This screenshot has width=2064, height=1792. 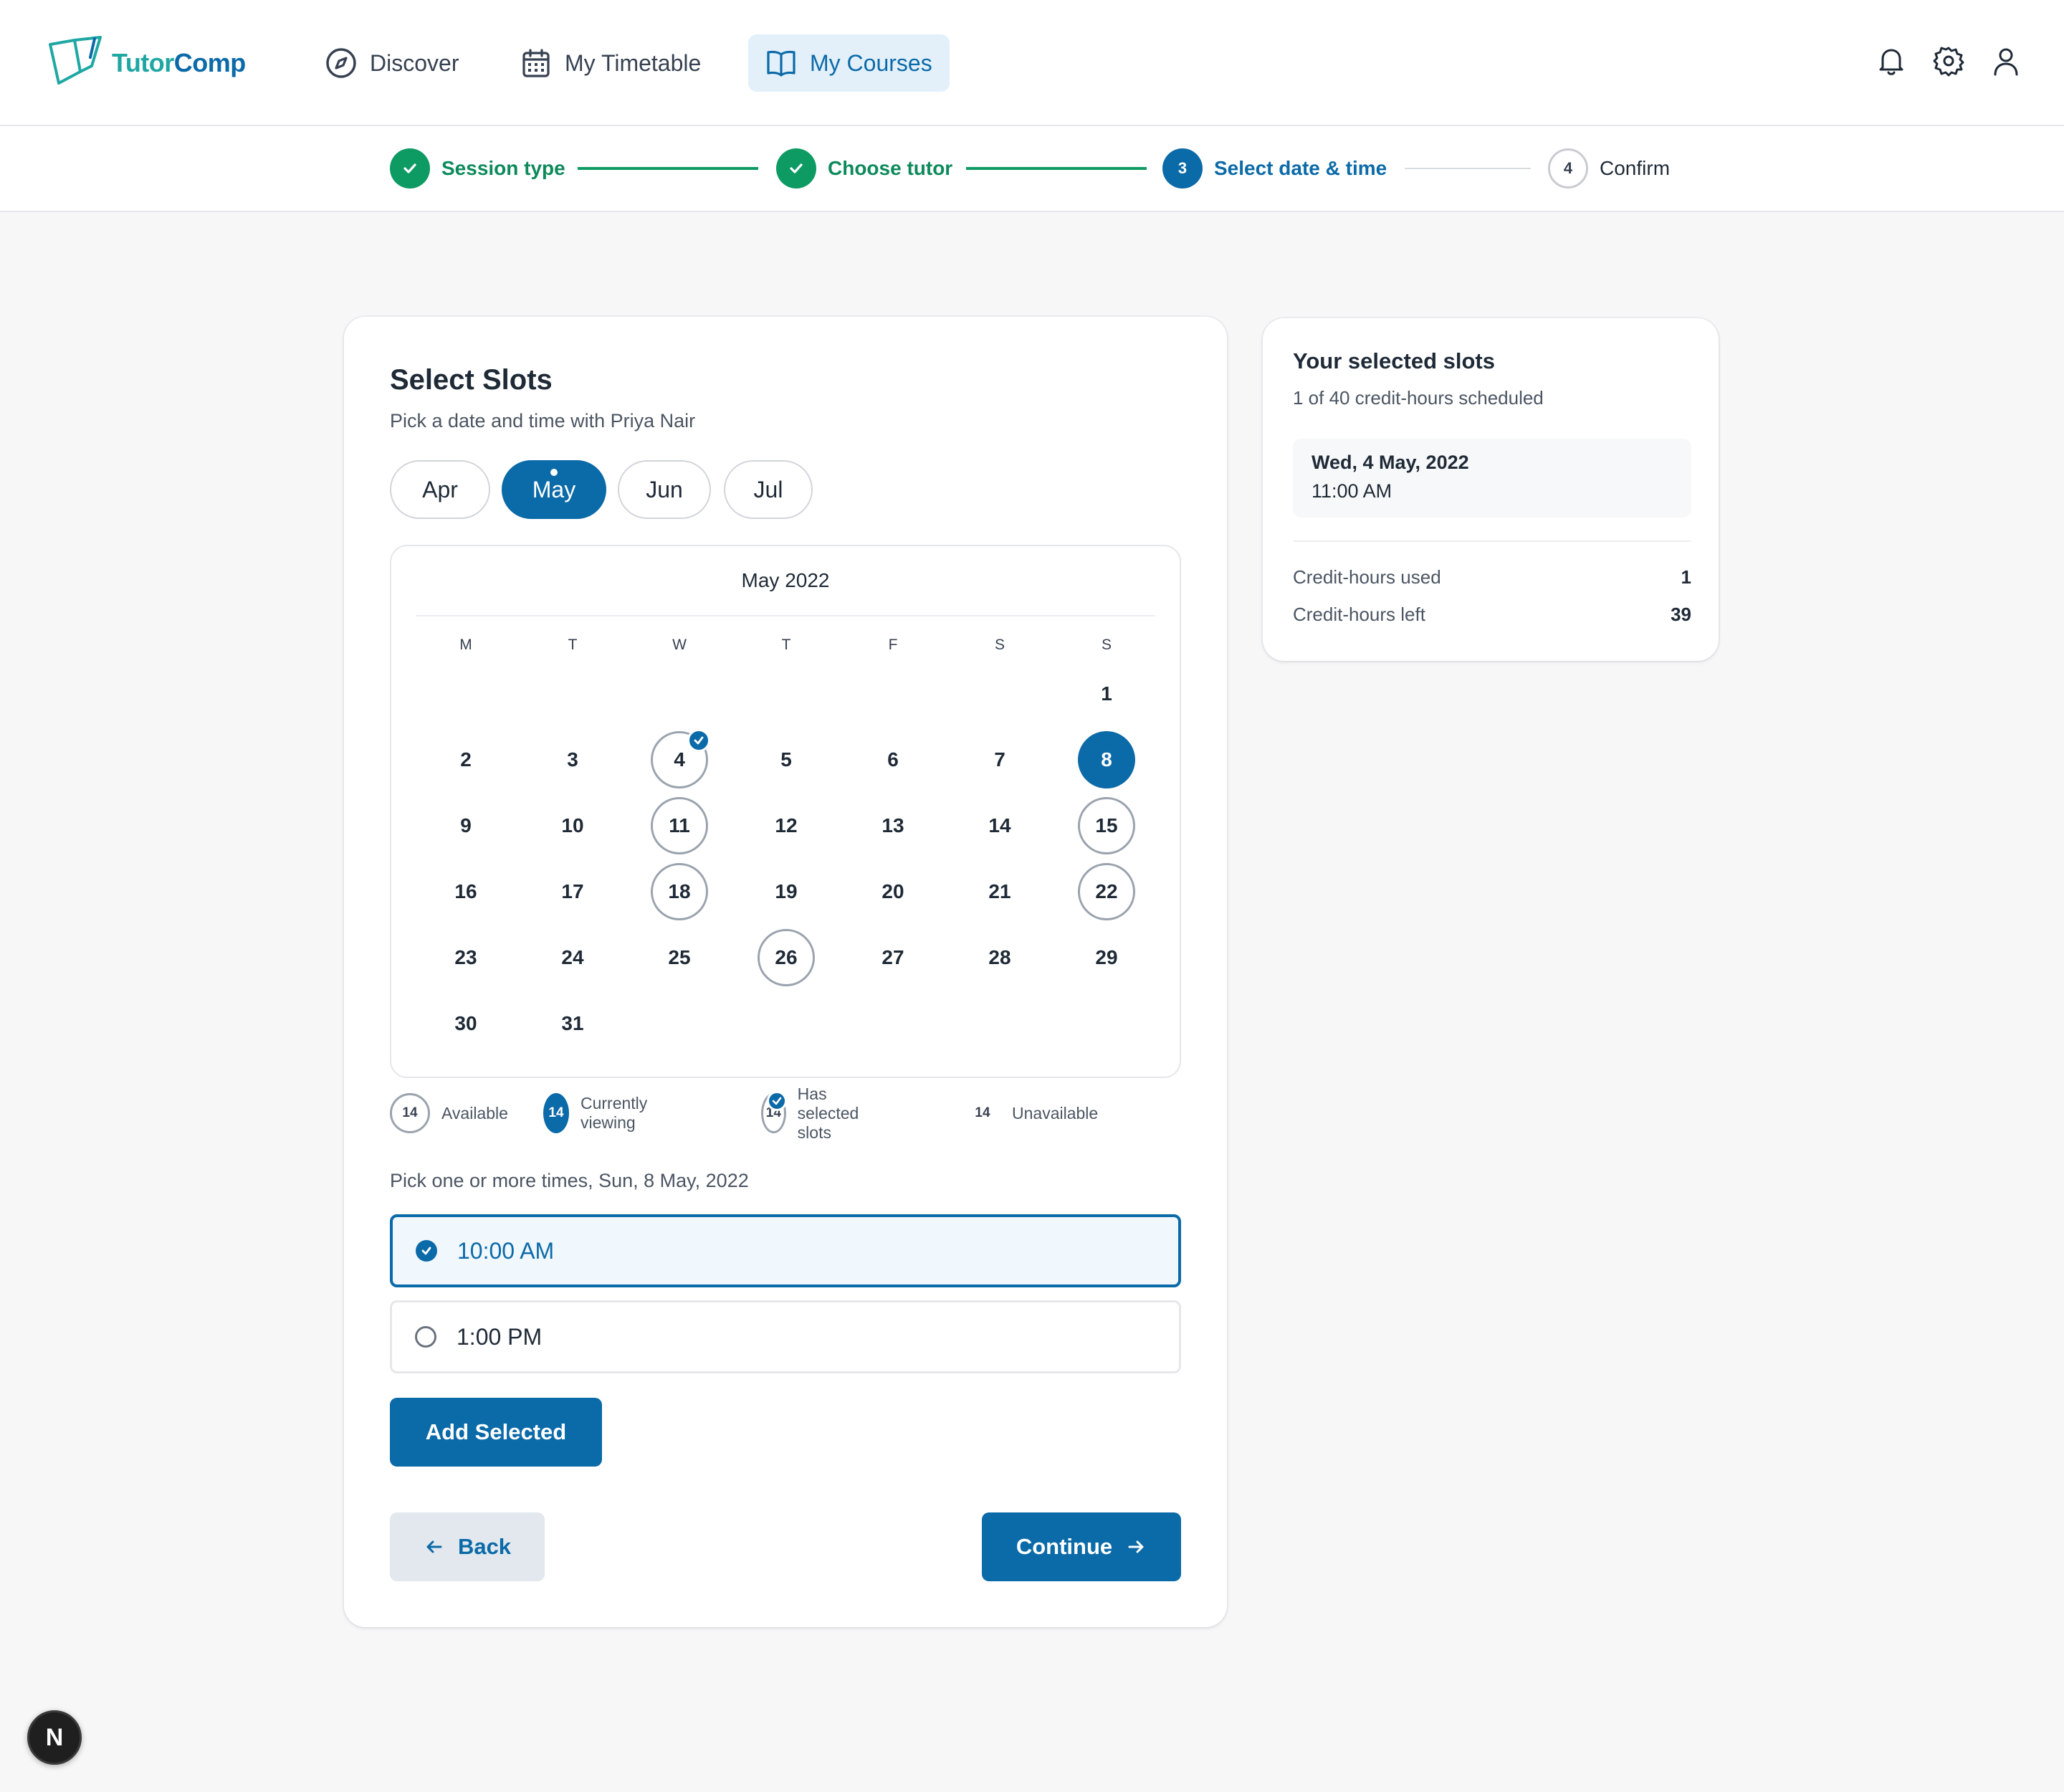 I want to click on day-number: 17, so click(x=572, y=891).